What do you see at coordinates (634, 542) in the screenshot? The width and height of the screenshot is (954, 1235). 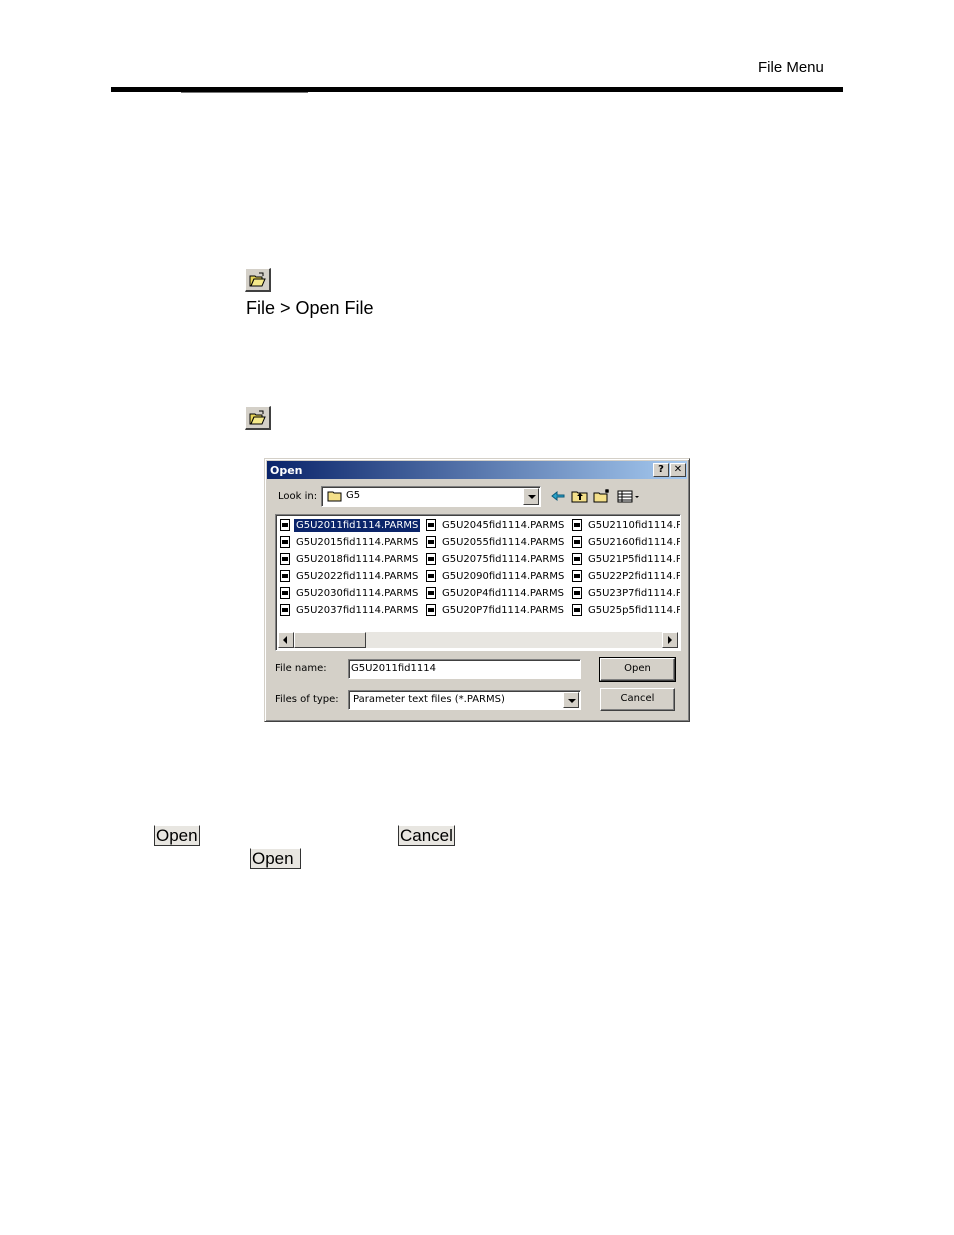 I see `file-item-name: G5U2160fid1114.PA` at bounding box center [634, 542].